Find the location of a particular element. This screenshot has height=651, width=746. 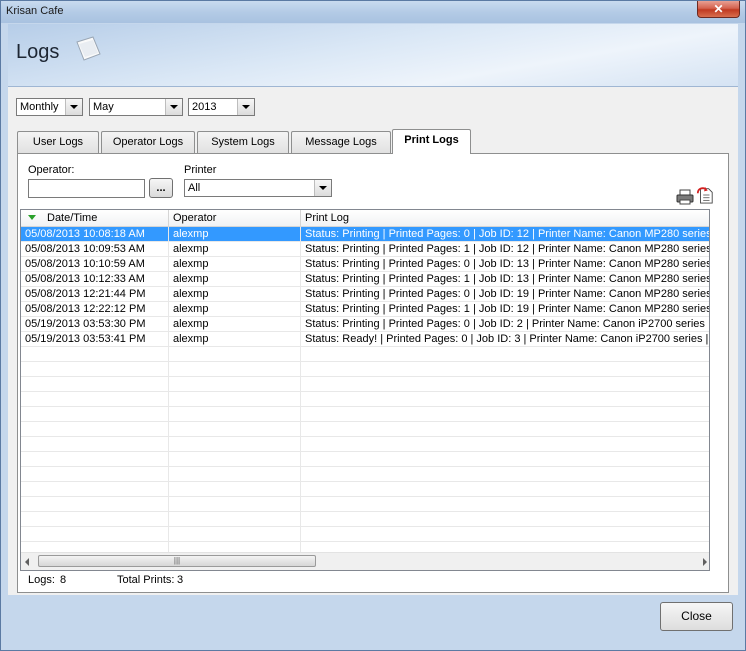

total-prints-value: 3 is located at coordinates (180, 580).